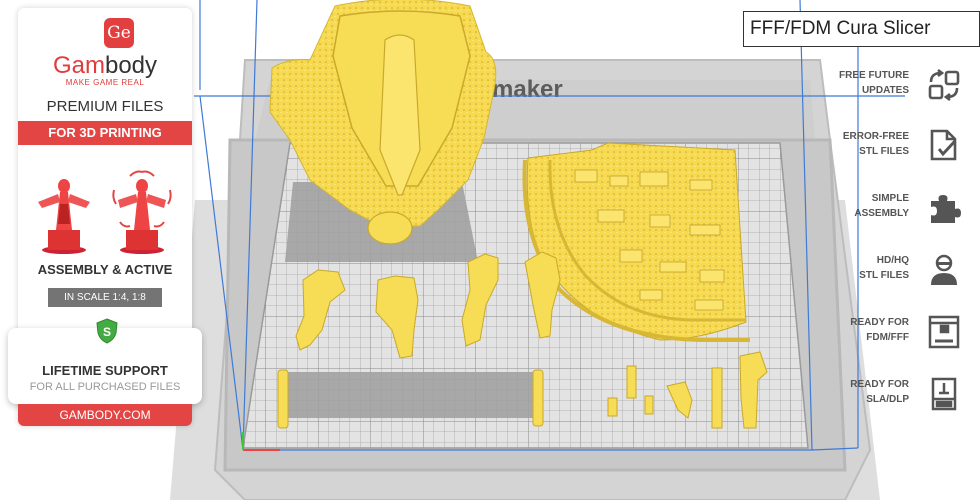 This screenshot has height=500, width=980. Describe the element at coordinates (64, 216) in the screenshot. I see `figure-static-icon` at that location.